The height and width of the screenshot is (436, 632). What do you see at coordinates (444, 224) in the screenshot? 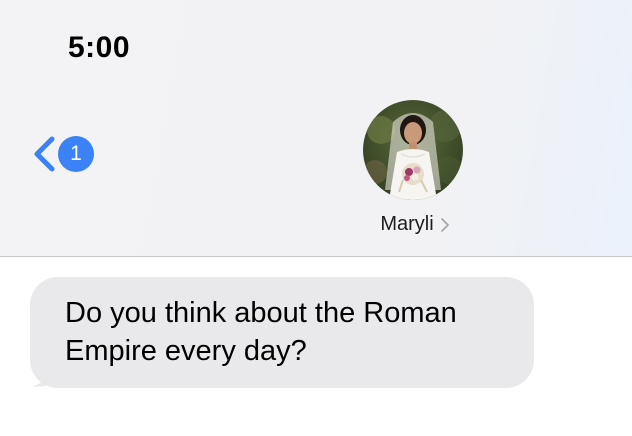
I see `chevron-right-icon` at bounding box center [444, 224].